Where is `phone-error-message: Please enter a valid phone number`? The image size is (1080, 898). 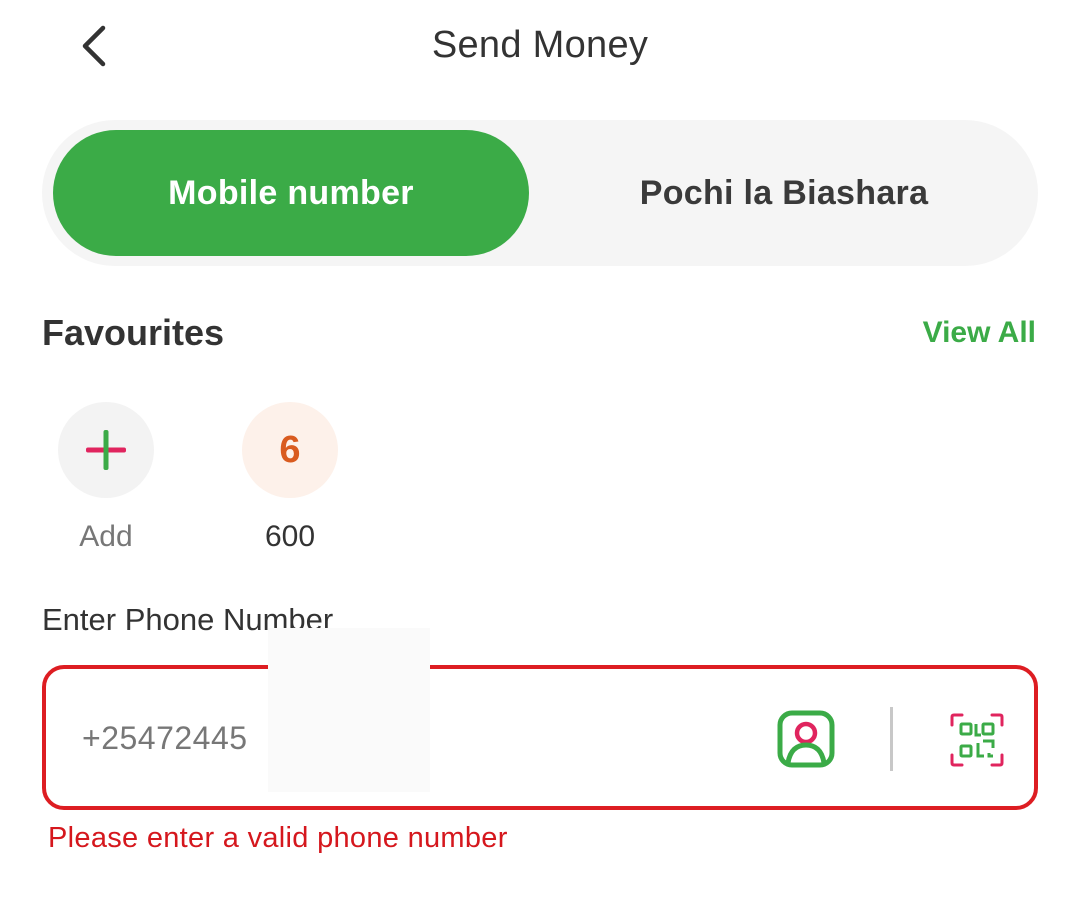 phone-error-message: Please enter a valid phone number is located at coordinates (278, 838).